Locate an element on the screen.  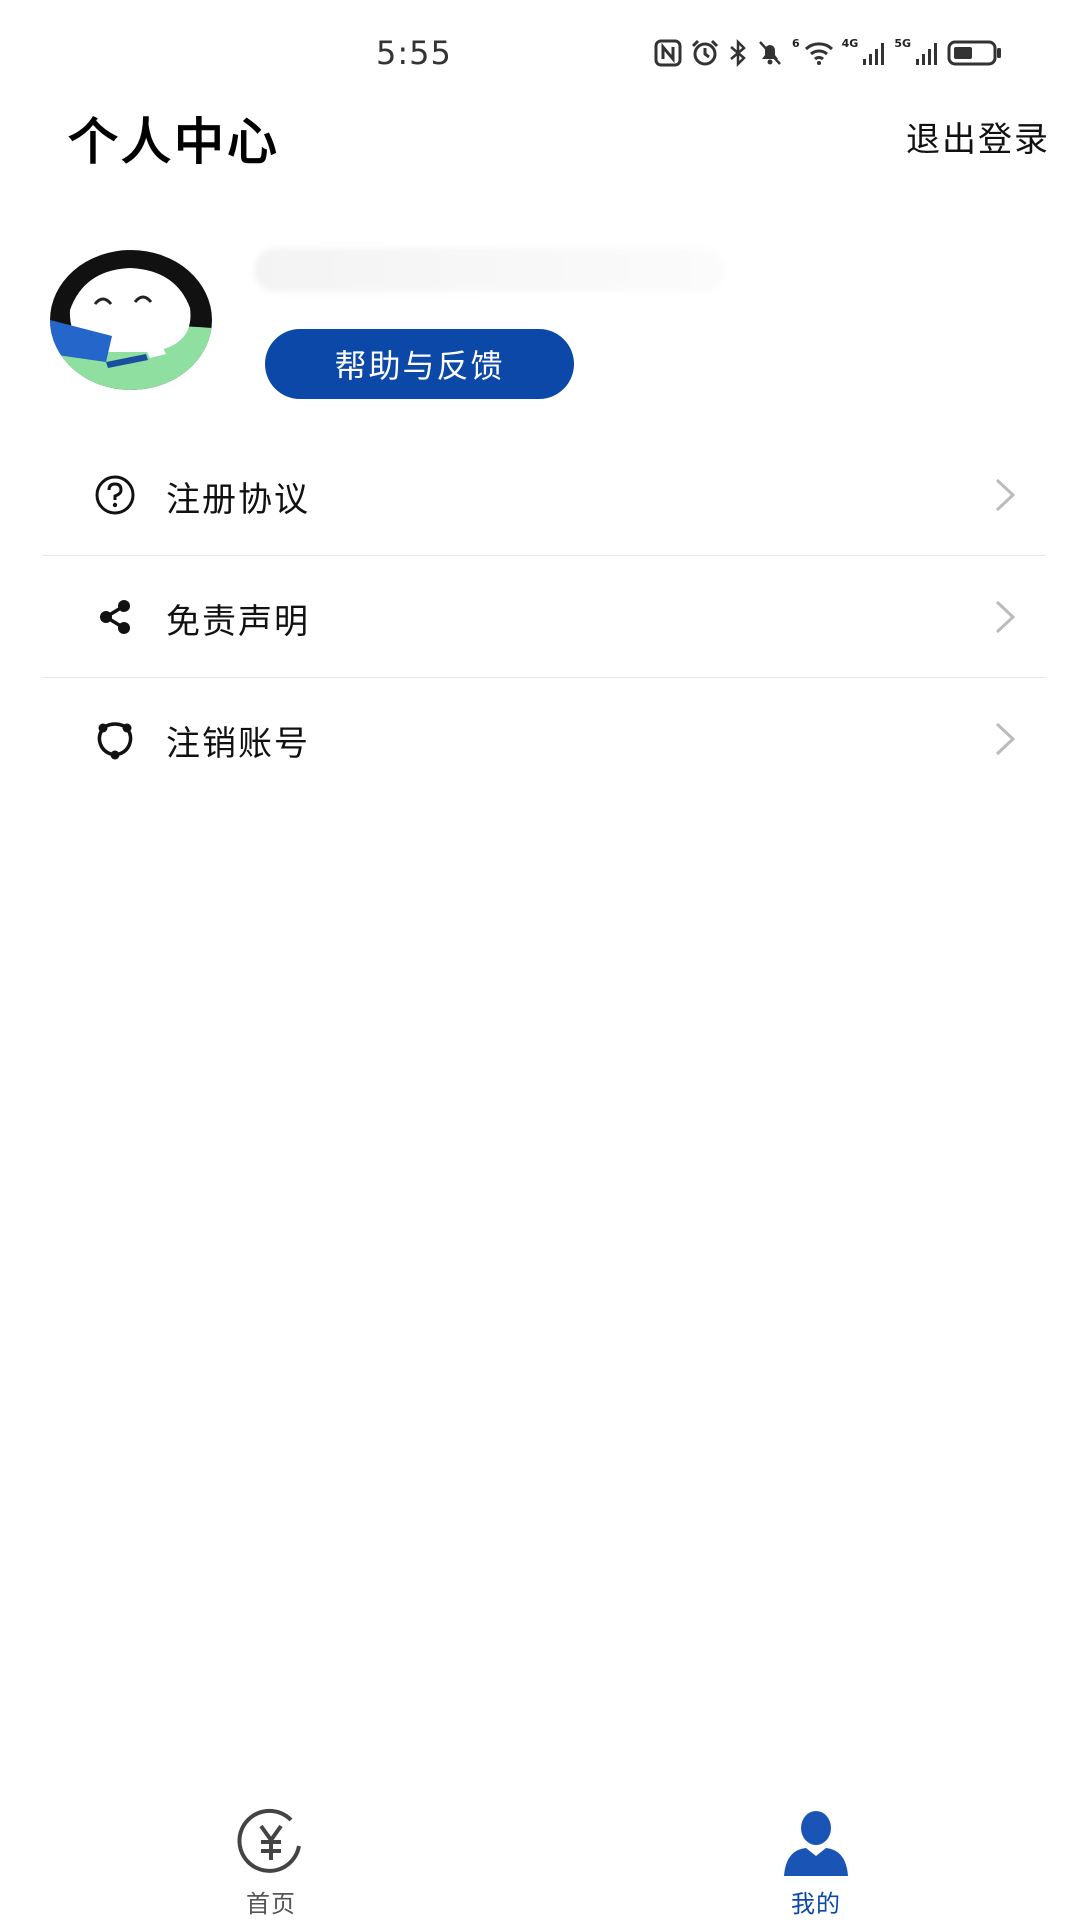
nav-label-mine: 我的 is located at coordinates (816, 1904).